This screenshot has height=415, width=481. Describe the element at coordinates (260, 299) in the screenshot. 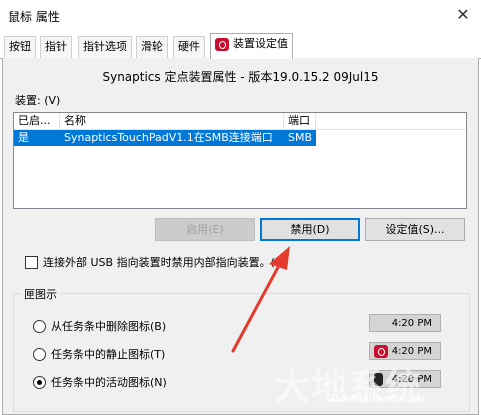

I see `annotation-arrow` at that location.